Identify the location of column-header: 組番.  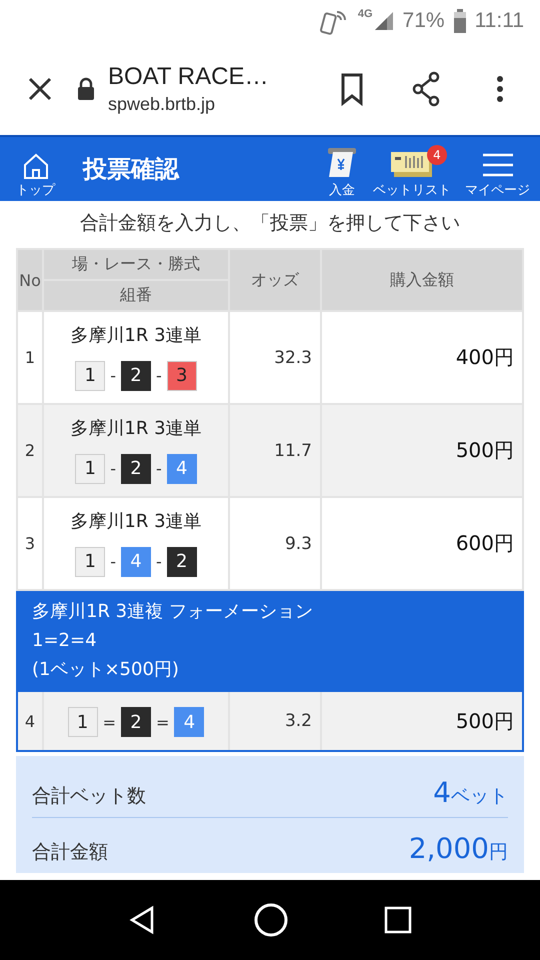
(136, 295).